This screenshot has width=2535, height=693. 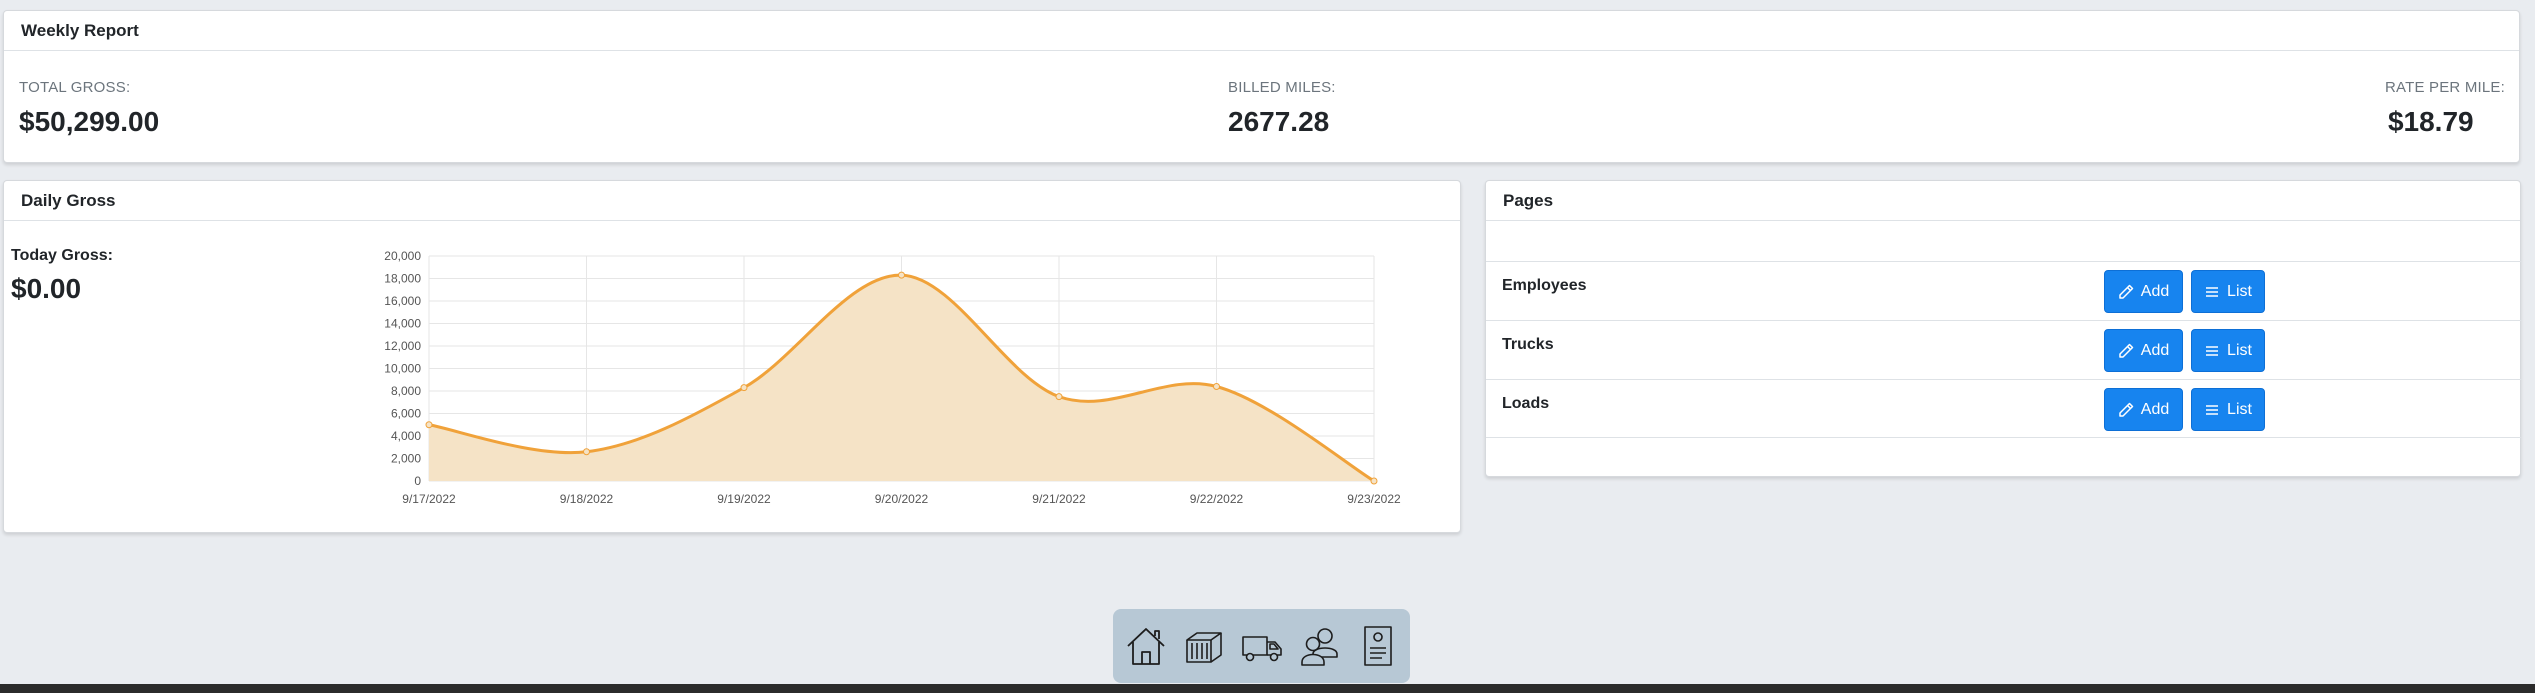 I want to click on x-tick-label: 9/20/2022, so click(x=902, y=499).